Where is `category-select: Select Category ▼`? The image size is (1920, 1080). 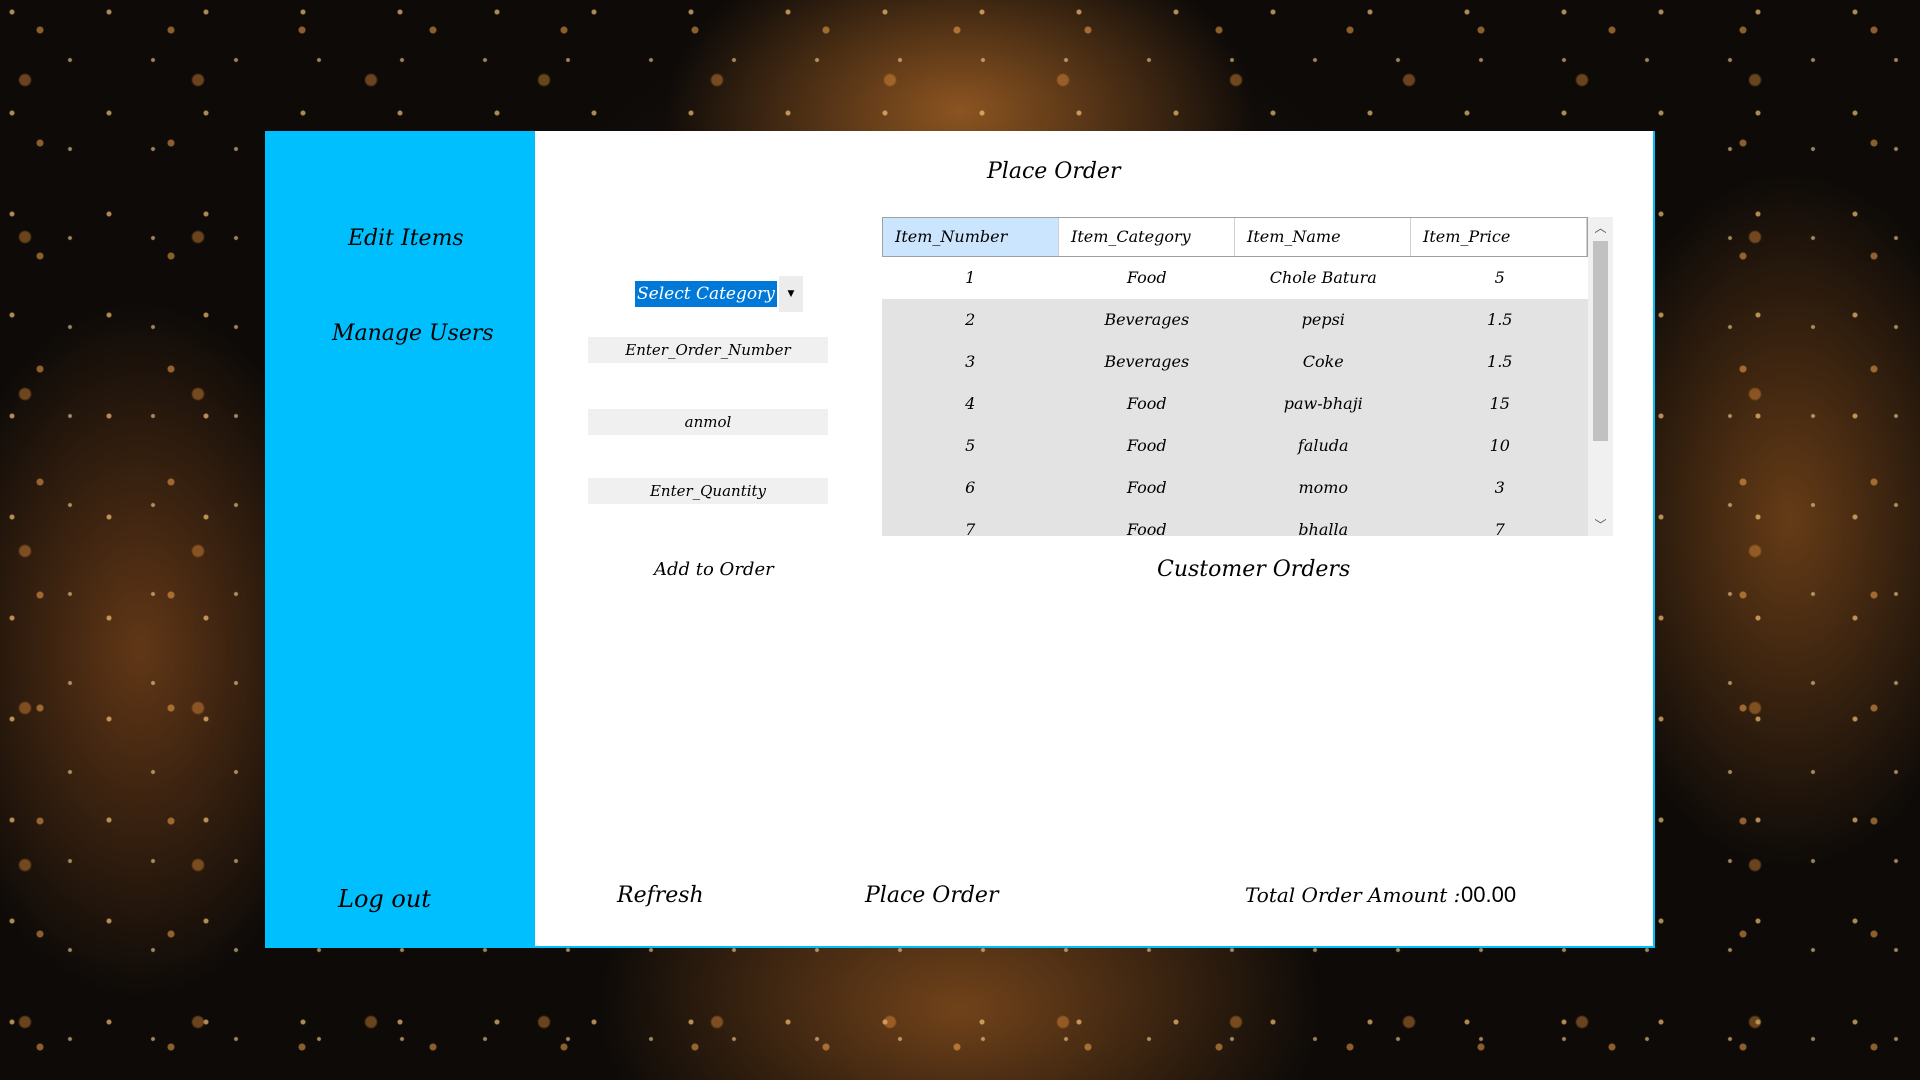 category-select: Select Category ▼ is located at coordinates (726, 294).